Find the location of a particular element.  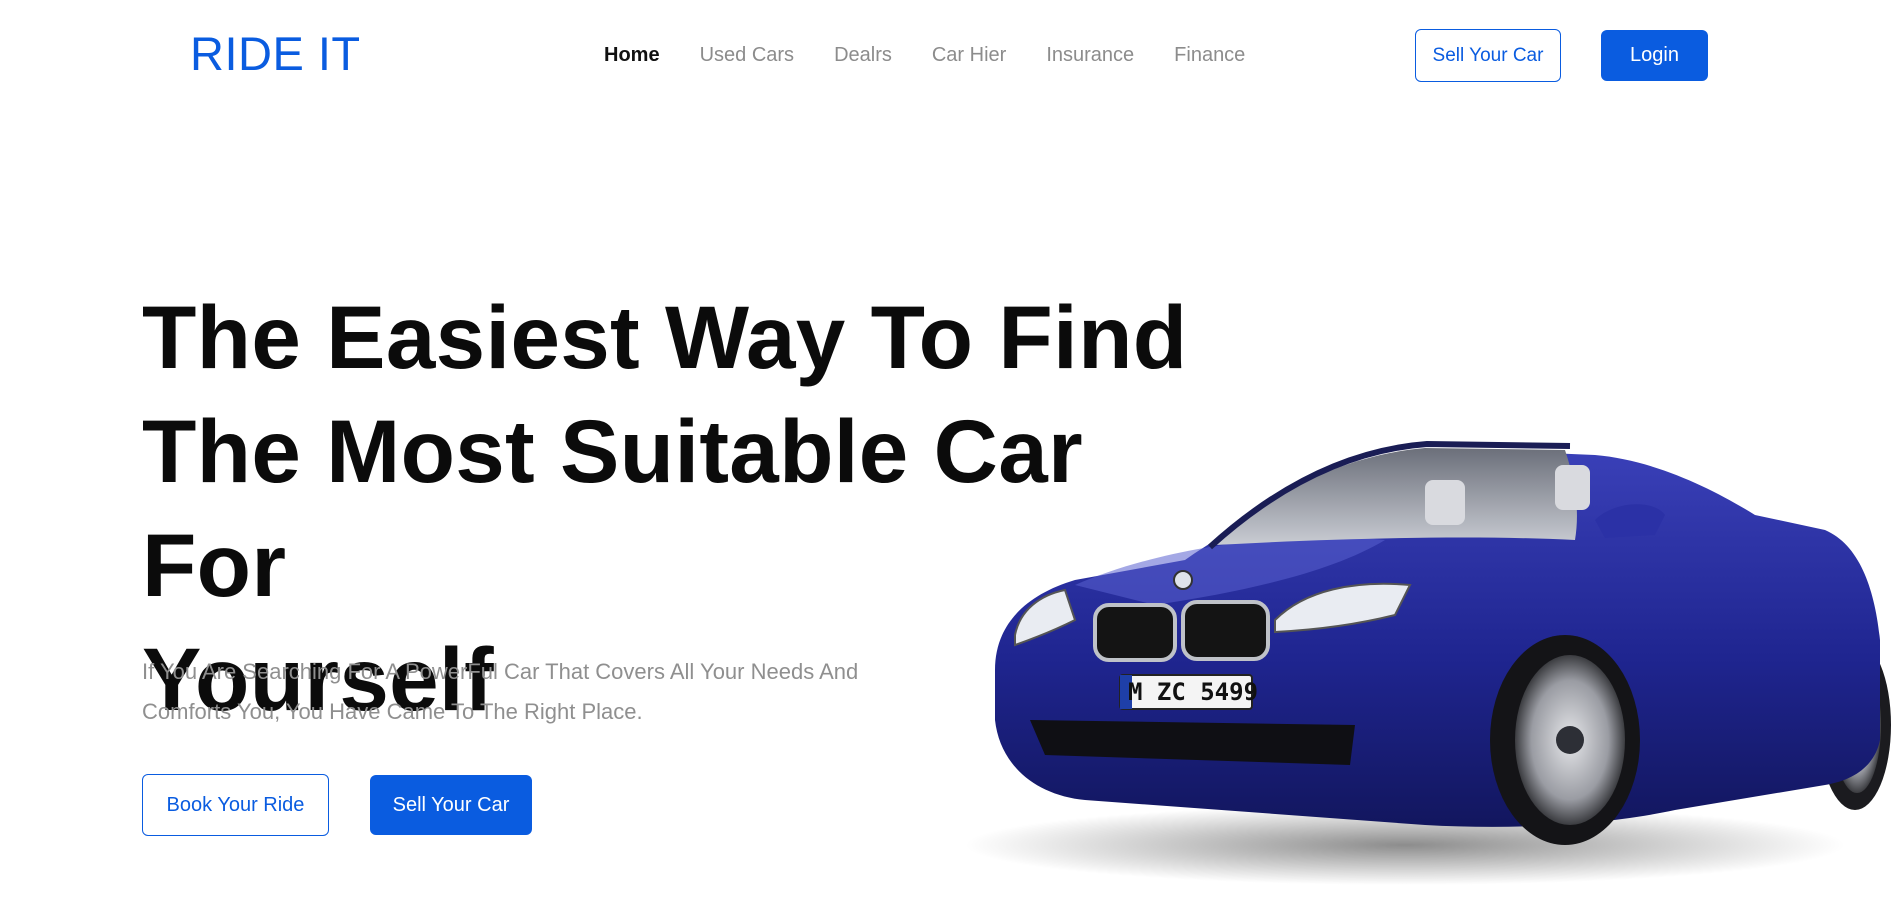

front-hub is located at coordinates (1570, 740).